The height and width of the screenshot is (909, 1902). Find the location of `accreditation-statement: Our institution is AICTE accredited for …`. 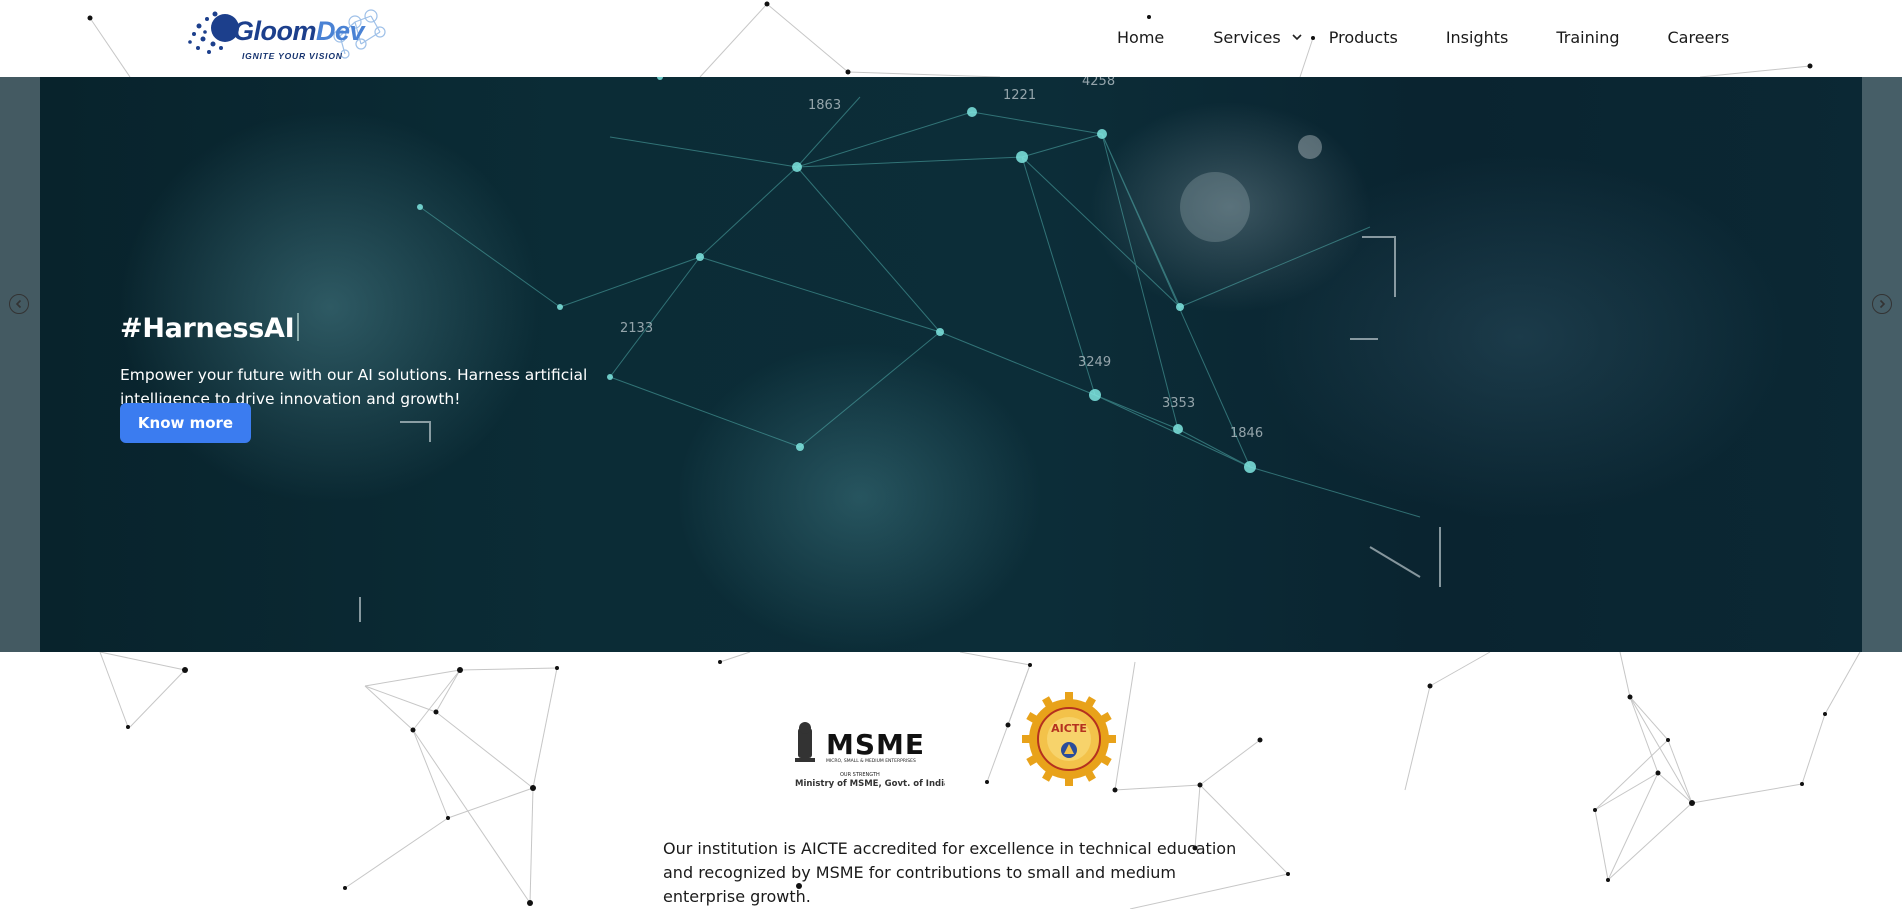

accreditation-statement: Our institution is AICTE accredited for … is located at coordinates (950, 872).